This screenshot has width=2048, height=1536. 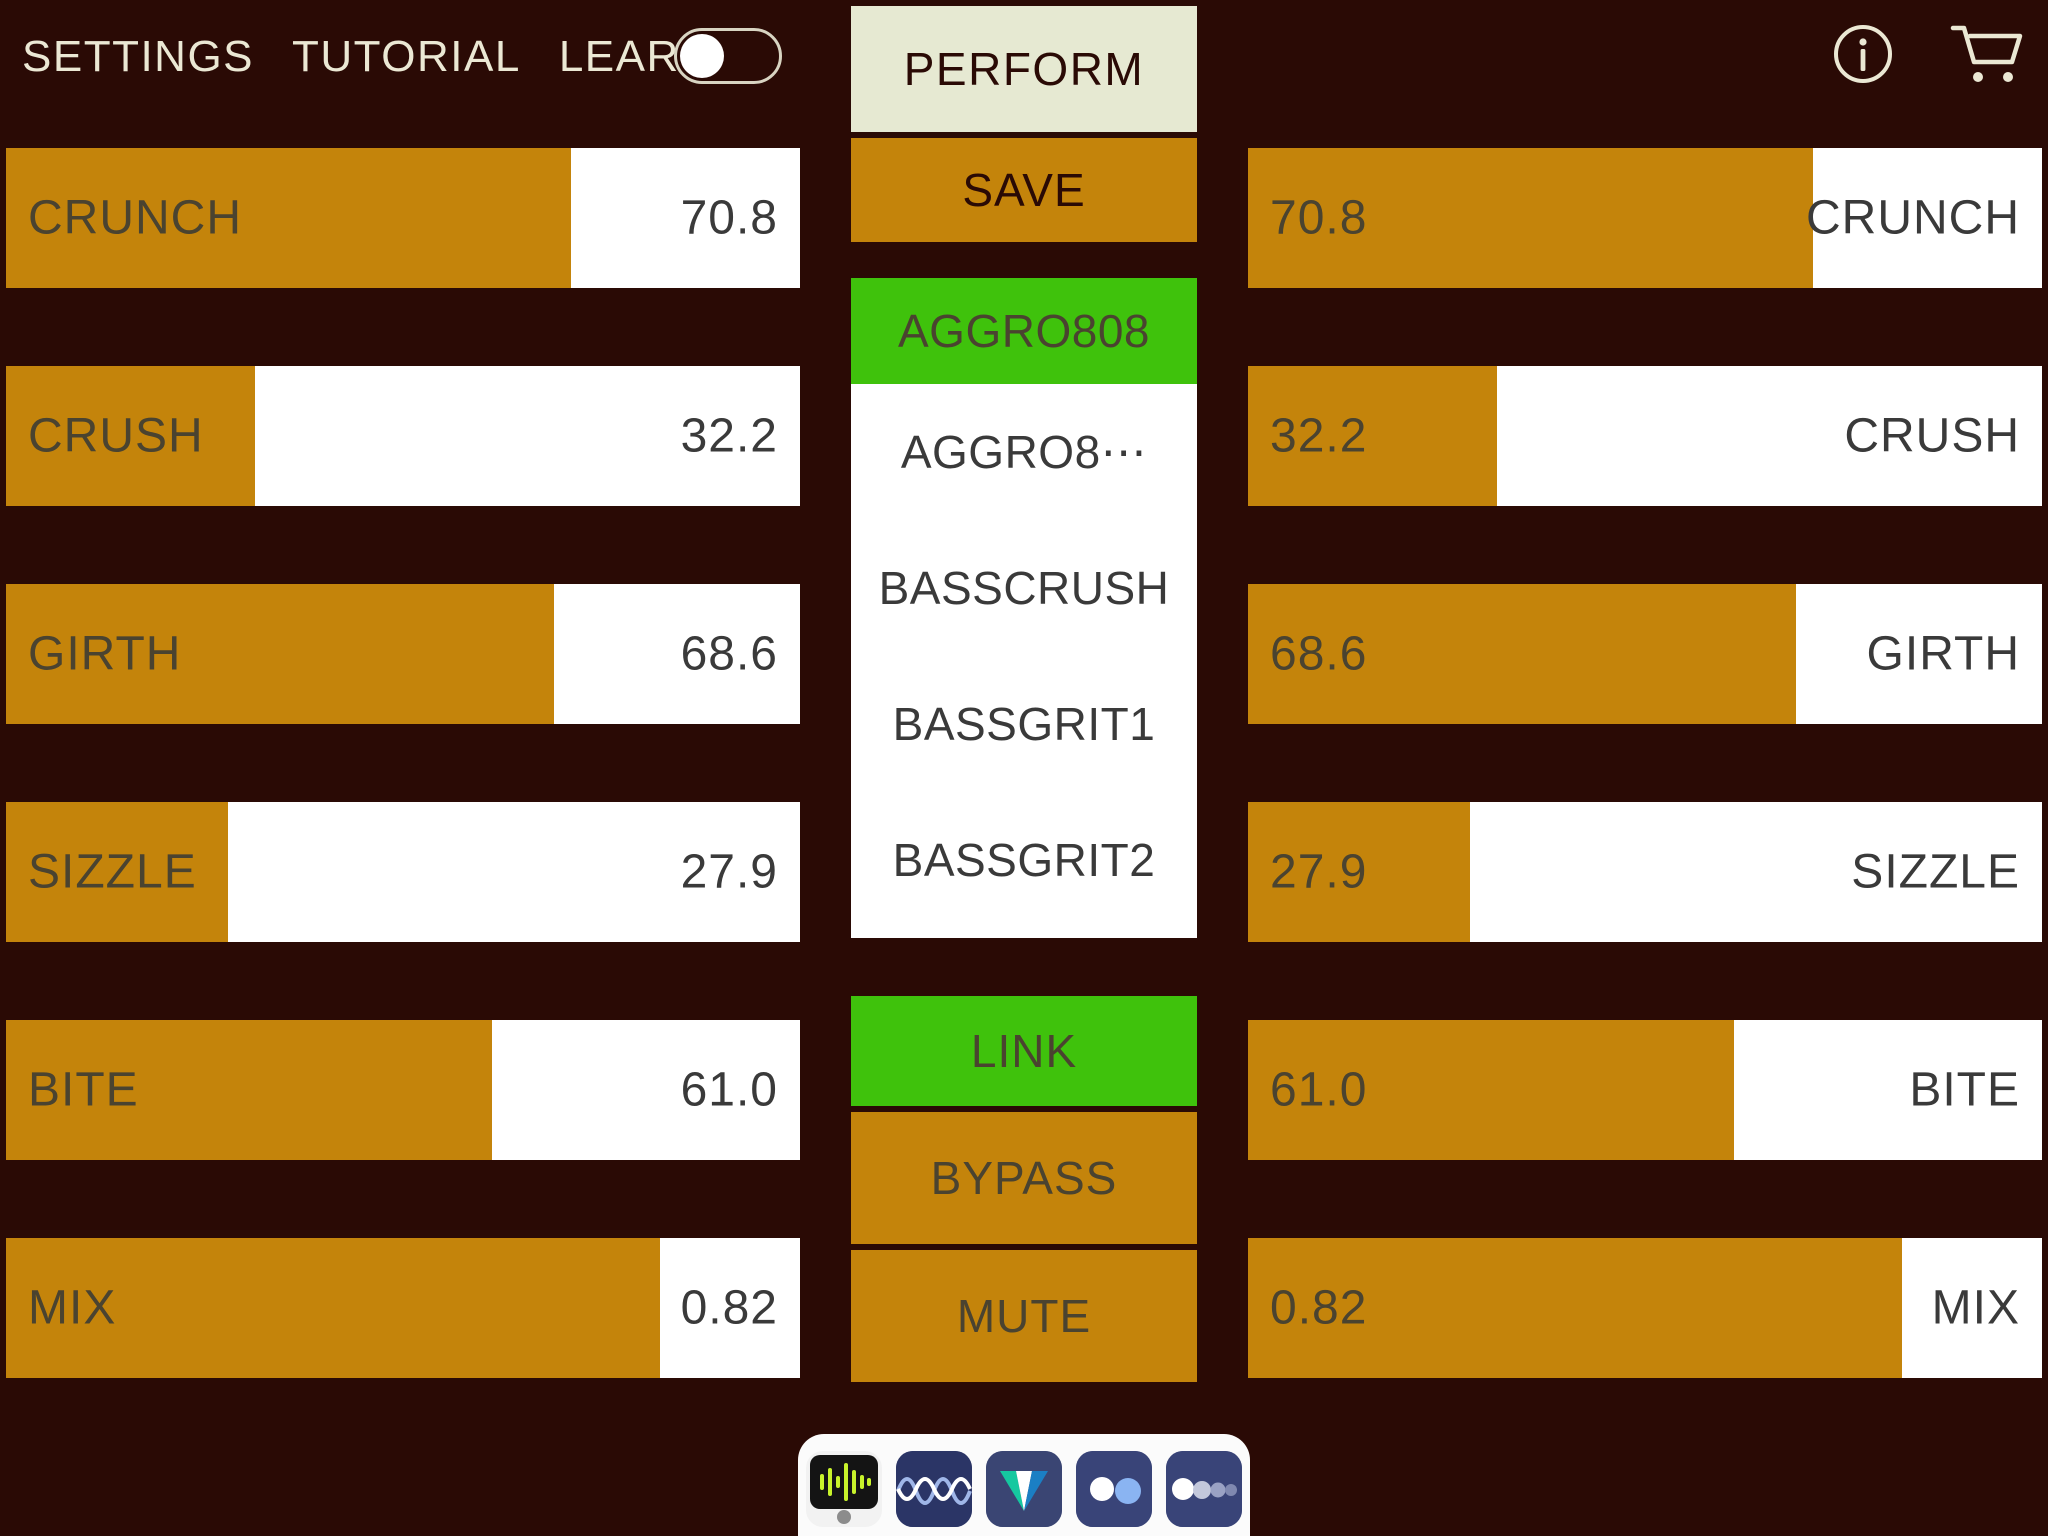 What do you see at coordinates (1319, 1308) in the screenshot?
I see `slider-mix-mirror-value: 0.82` at bounding box center [1319, 1308].